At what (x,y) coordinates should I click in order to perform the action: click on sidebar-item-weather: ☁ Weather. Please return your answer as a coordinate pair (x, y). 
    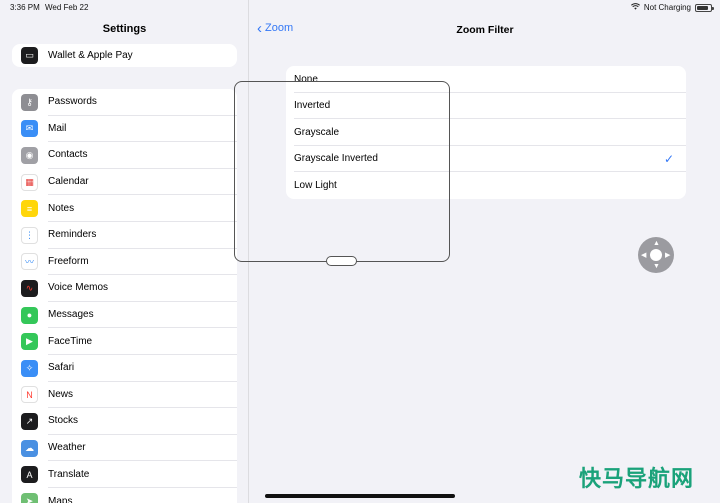
    Looking at the image, I should click on (124, 448).